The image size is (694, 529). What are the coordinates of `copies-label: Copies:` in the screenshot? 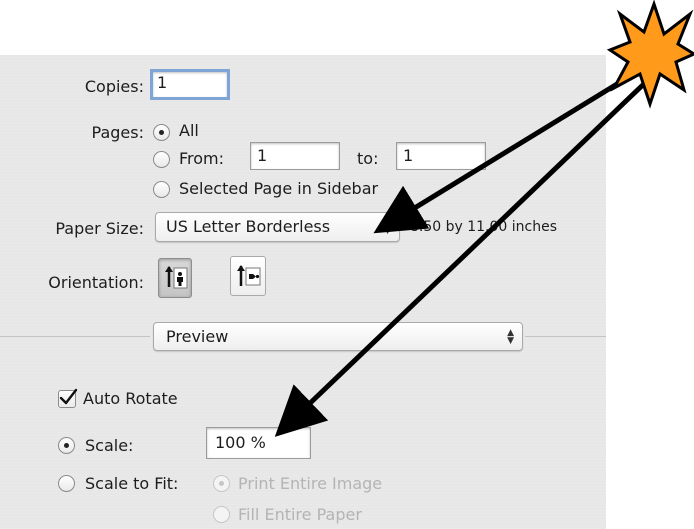 It's located at (114, 86).